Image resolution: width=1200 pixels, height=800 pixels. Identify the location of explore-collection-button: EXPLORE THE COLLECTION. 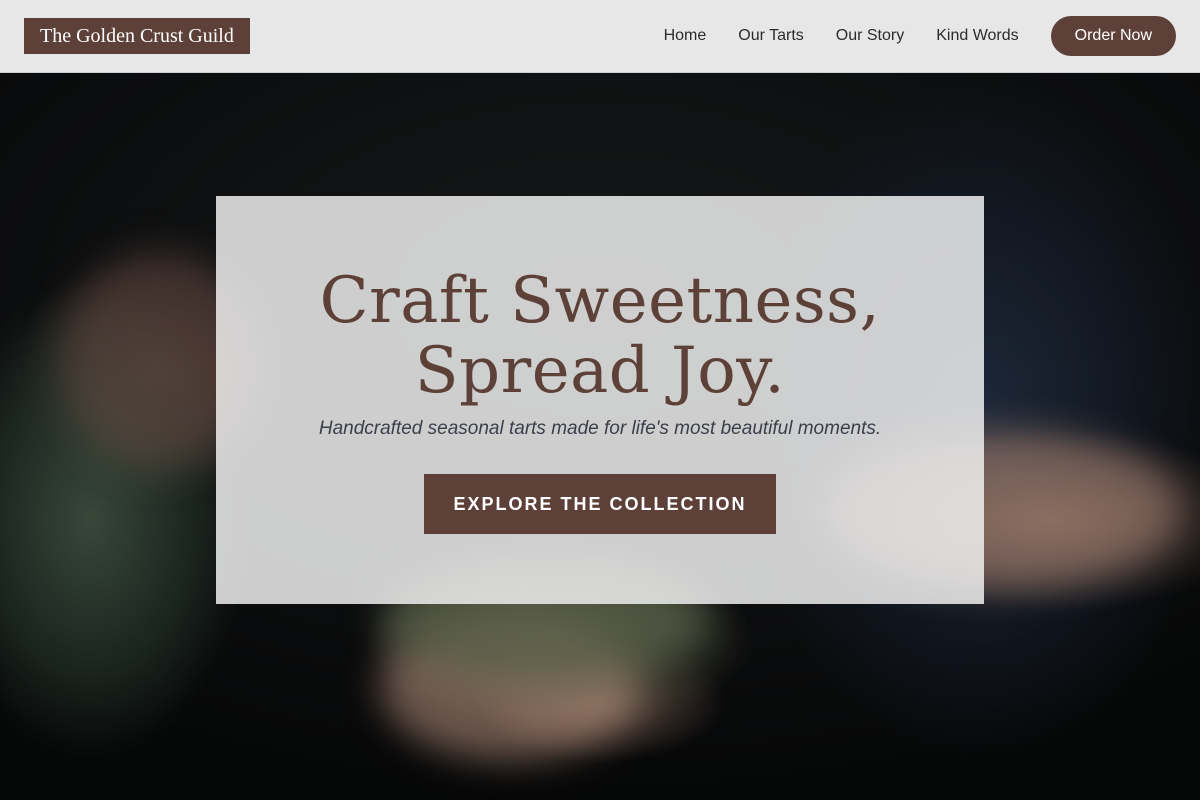
(600, 504).